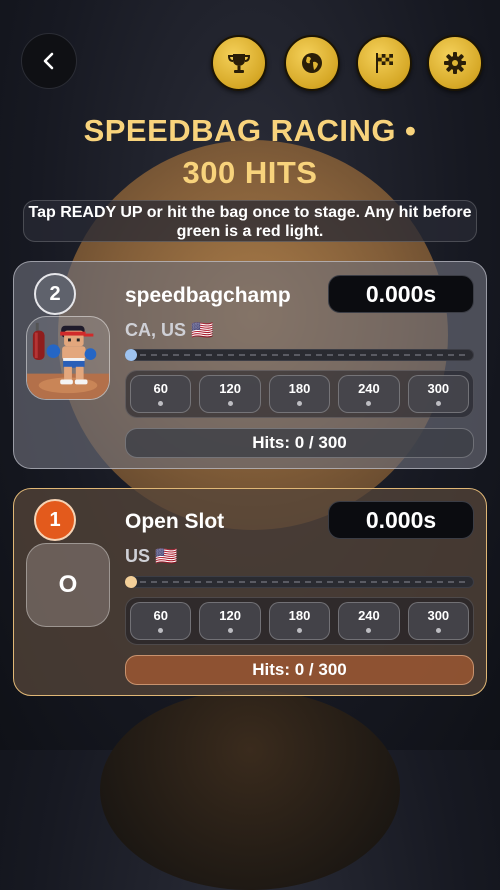 The width and height of the screenshot is (500, 890). I want to click on race-button, so click(384, 63).